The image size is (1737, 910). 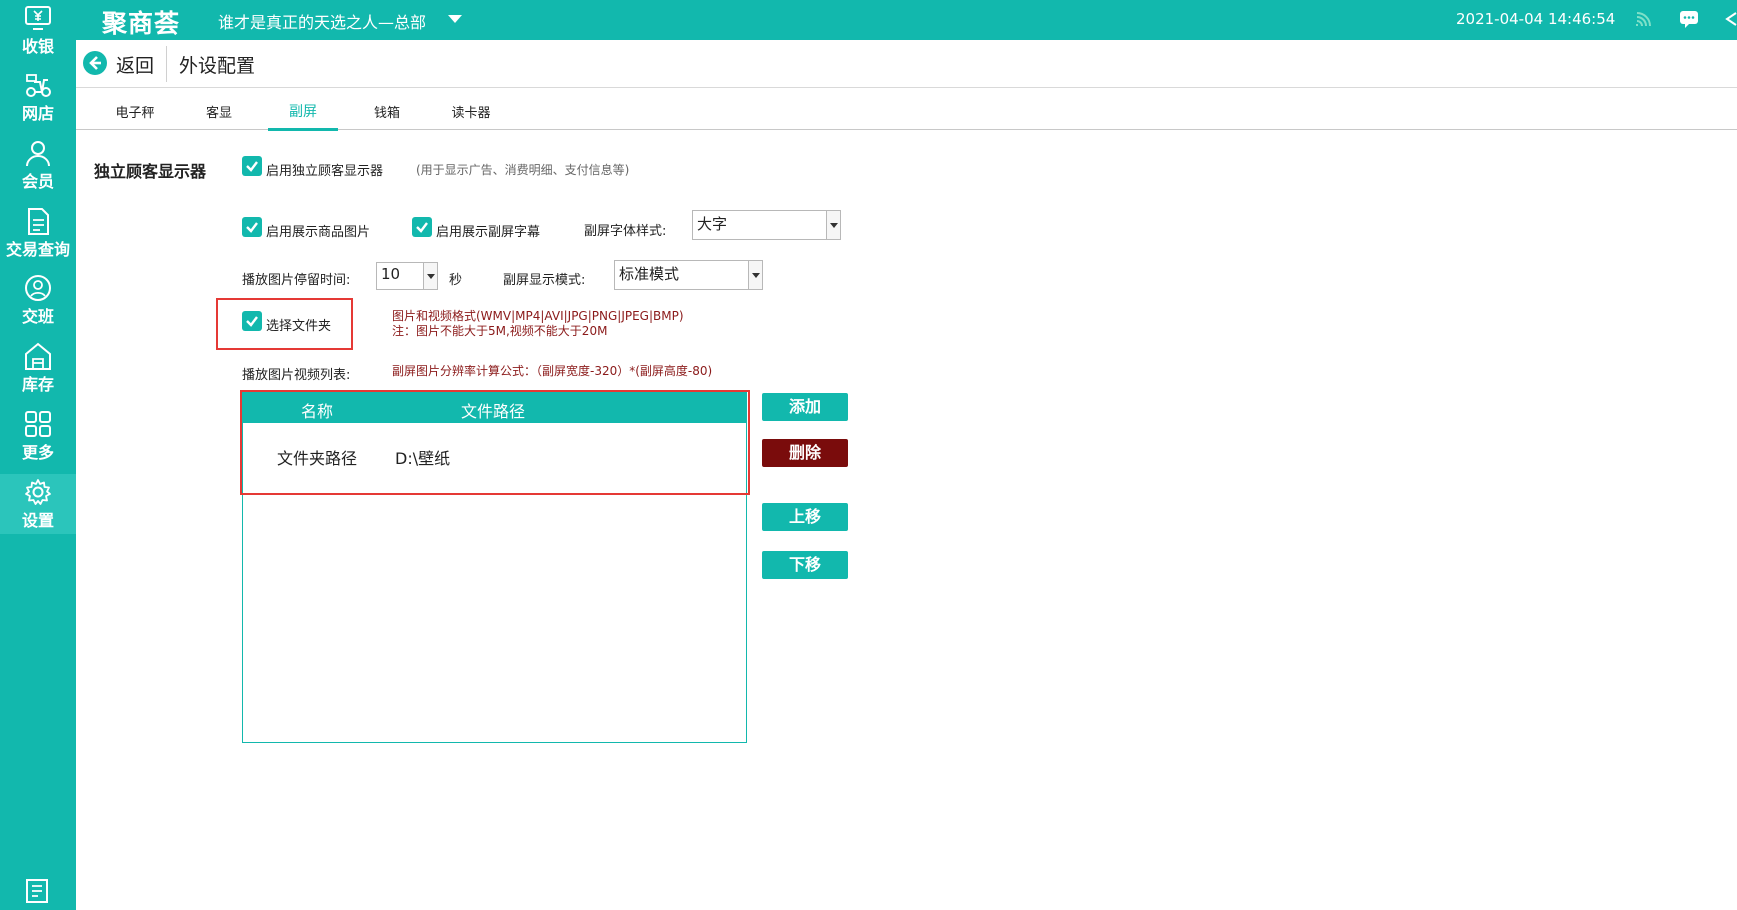 What do you see at coordinates (805, 407) in the screenshot?
I see `add-button: 添加` at bounding box center [805, 407].